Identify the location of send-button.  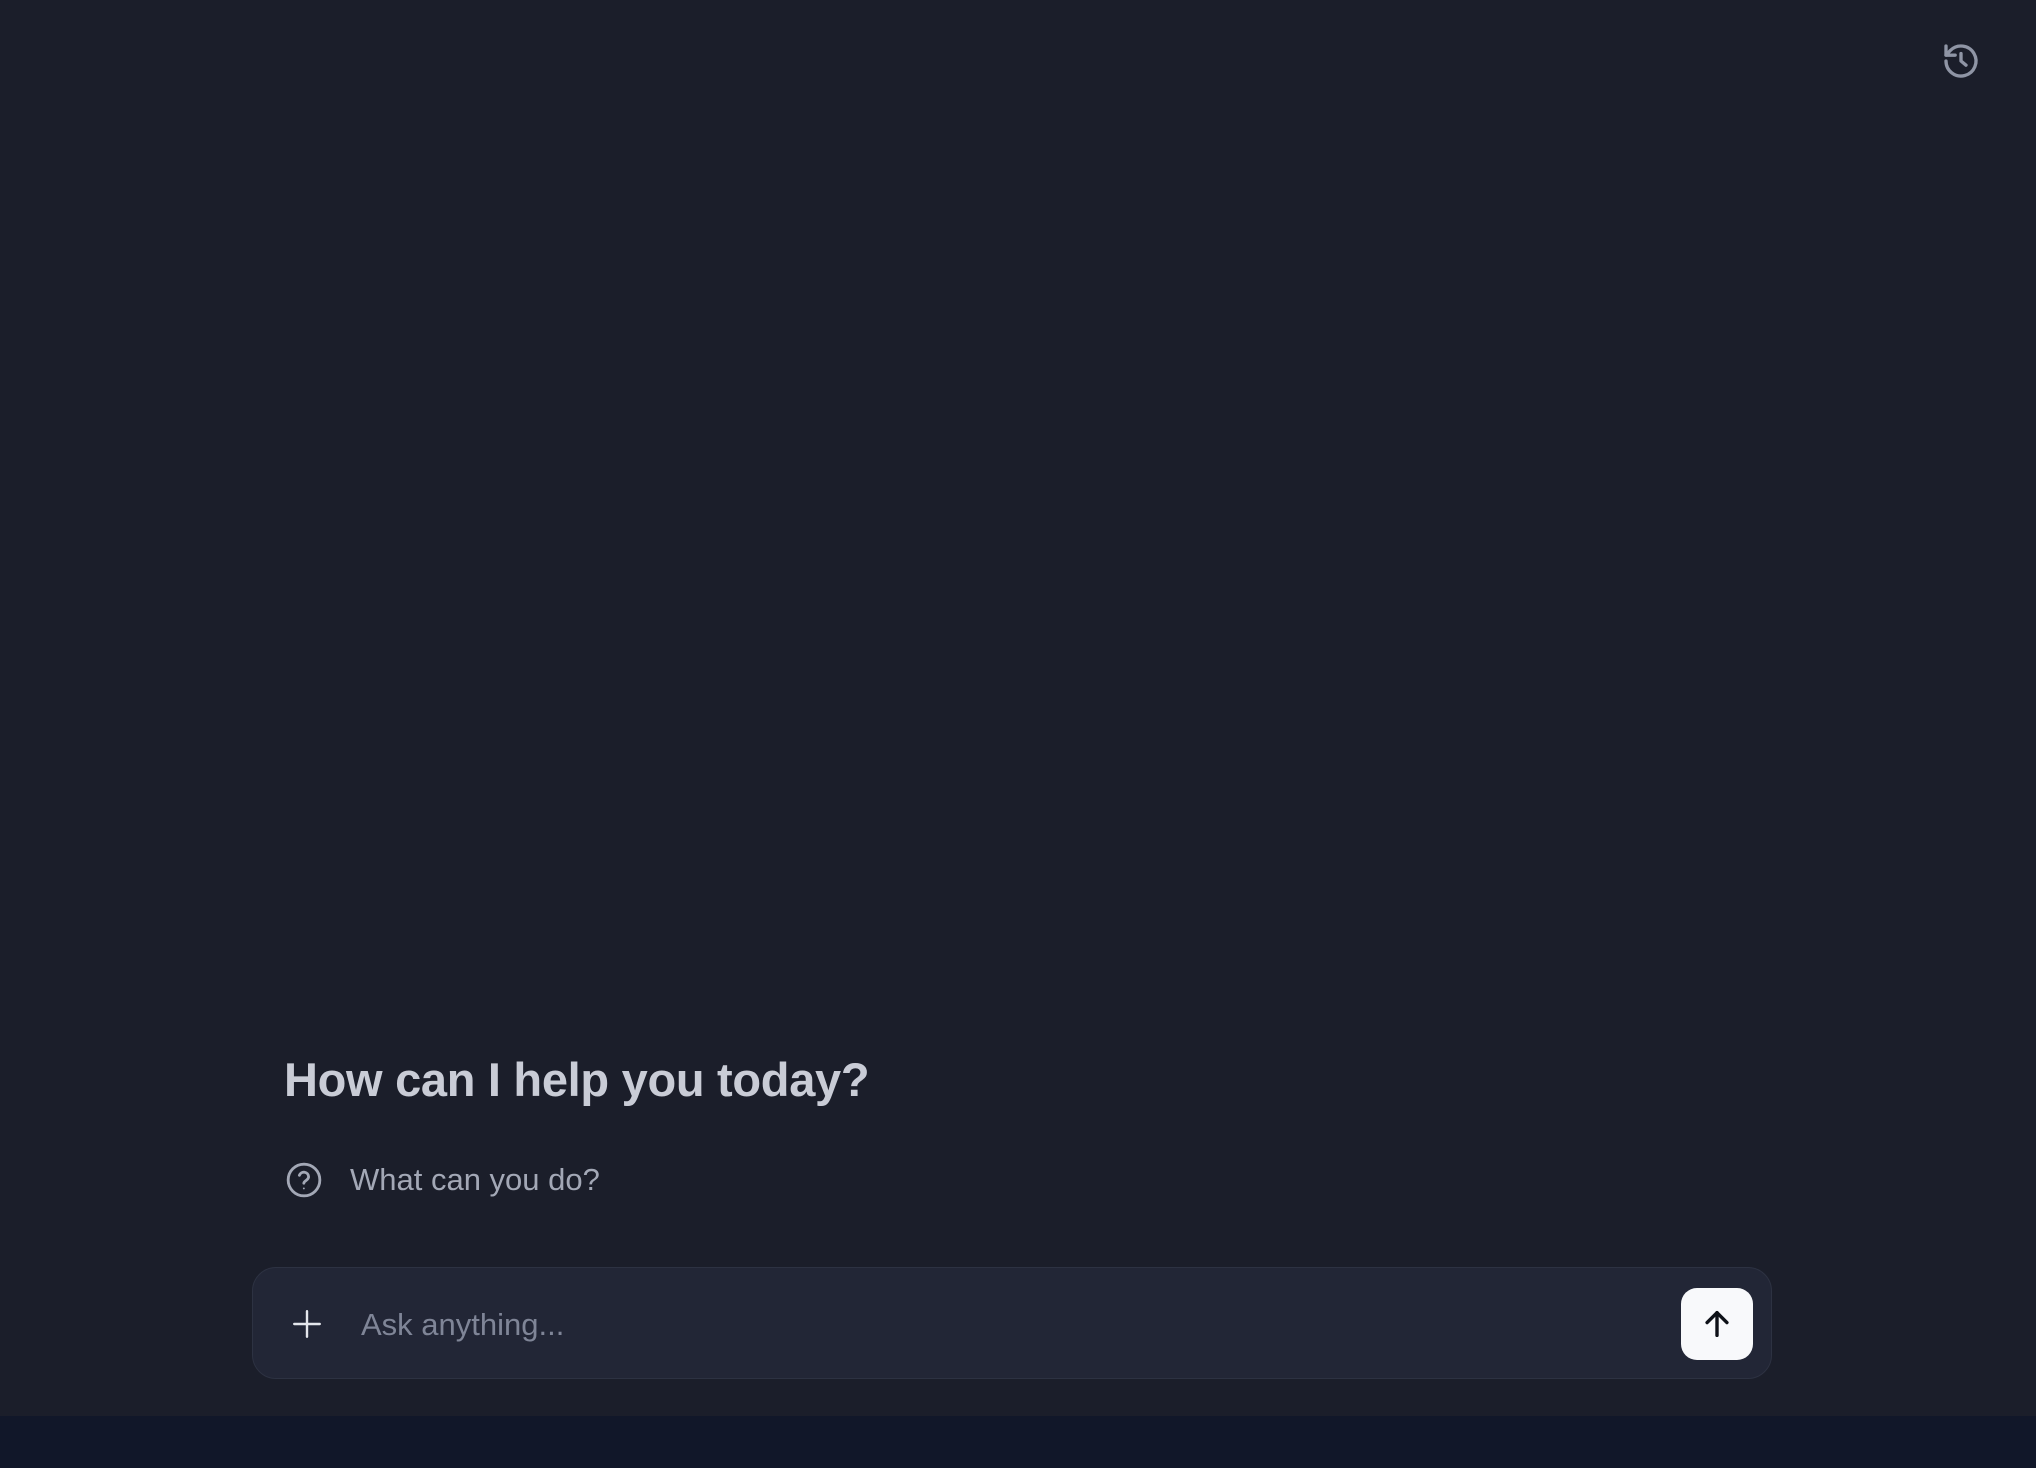
(1717, 1324).